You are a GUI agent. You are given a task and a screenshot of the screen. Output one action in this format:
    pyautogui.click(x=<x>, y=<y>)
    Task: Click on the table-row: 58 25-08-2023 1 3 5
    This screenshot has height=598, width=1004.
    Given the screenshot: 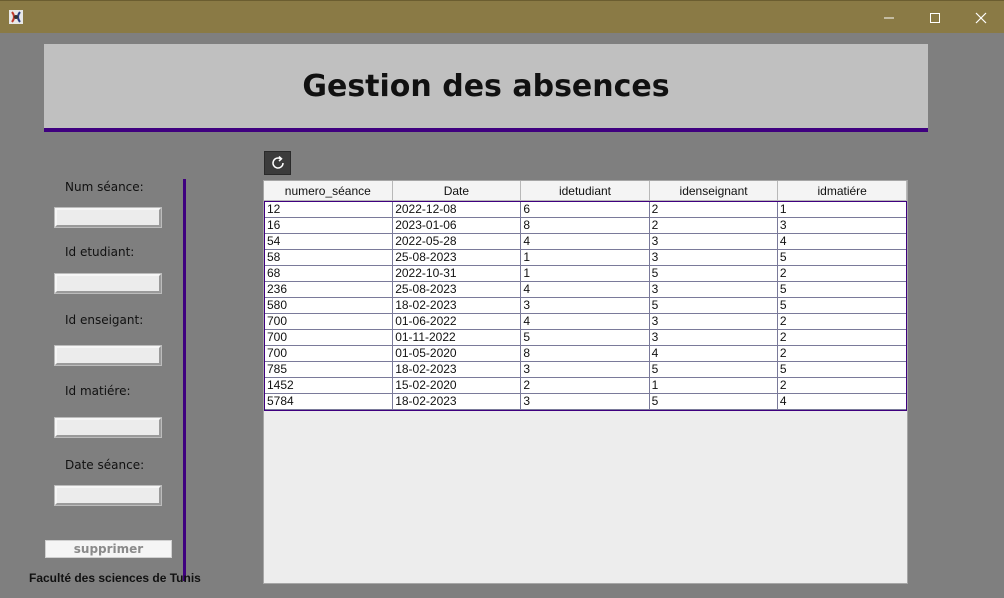 What is the action you would take?
    pyautogui.click(x=586, y=258)
    